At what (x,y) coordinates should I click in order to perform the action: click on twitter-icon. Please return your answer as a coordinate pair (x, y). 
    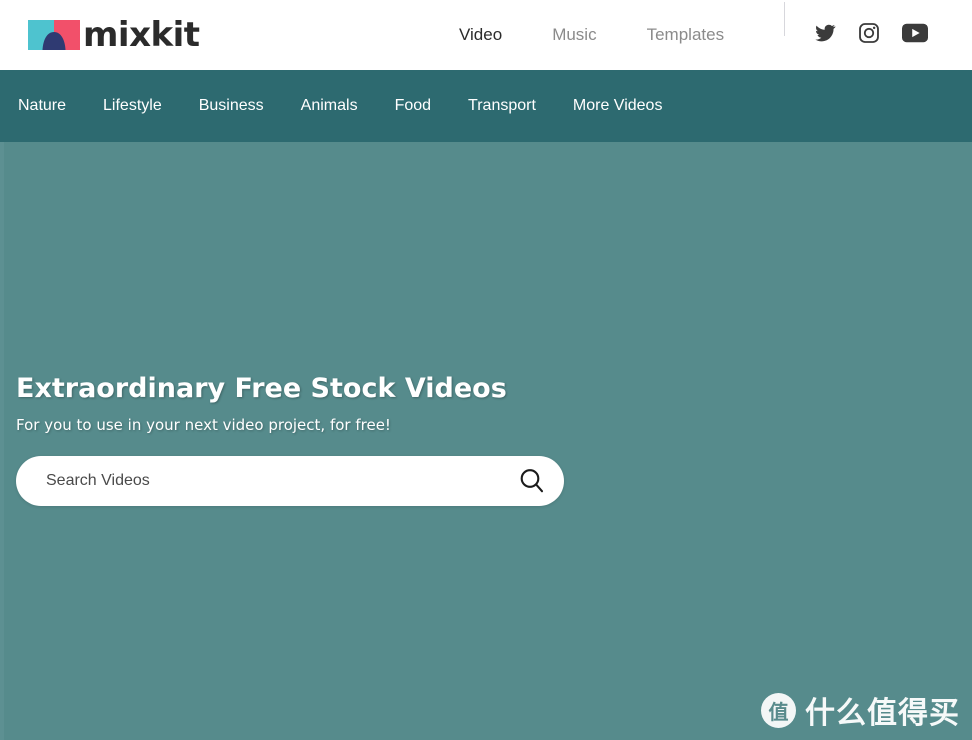
    Looking at the image, I should click on (825, 35).